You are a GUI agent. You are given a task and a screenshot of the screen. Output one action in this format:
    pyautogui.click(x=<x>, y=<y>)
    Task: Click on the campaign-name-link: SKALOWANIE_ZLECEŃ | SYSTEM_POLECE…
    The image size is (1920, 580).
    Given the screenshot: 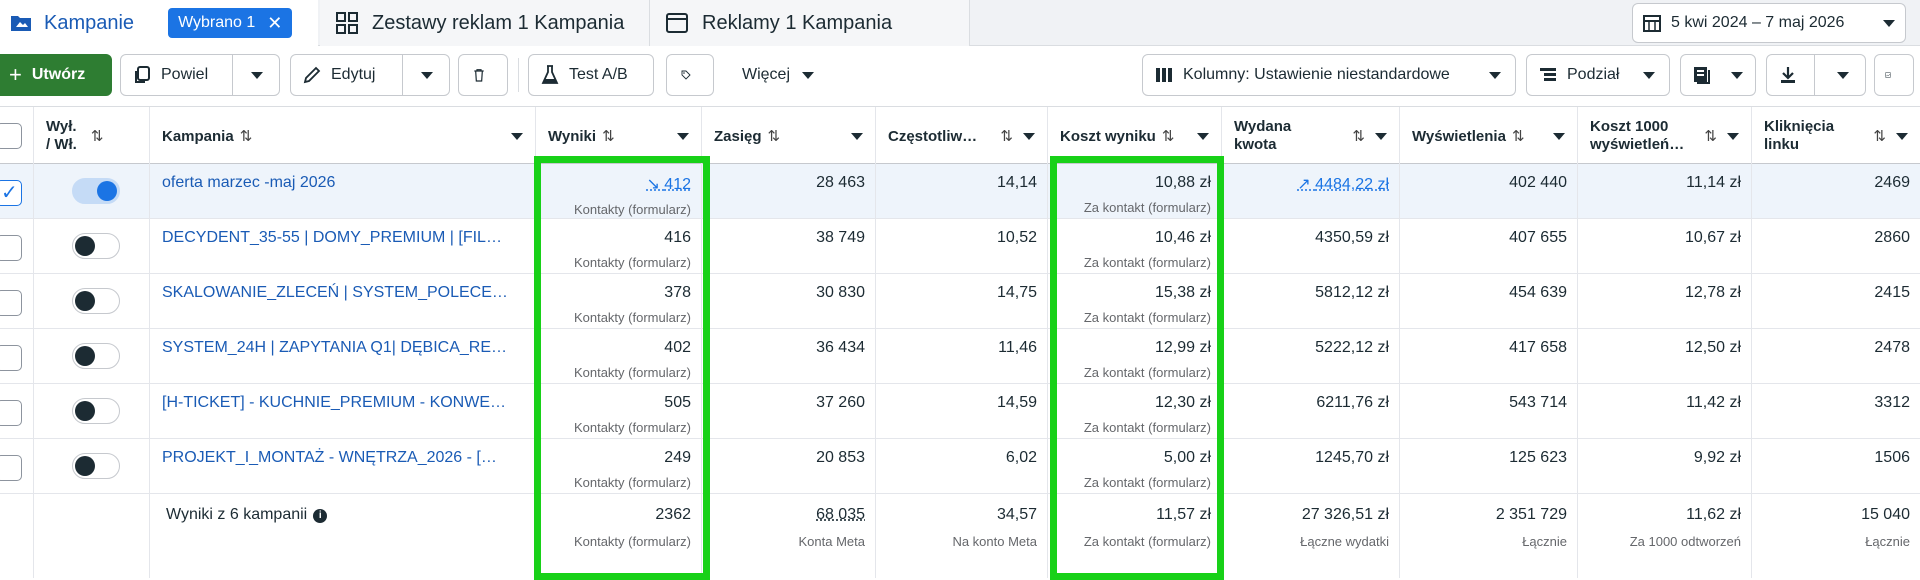 What is the action you would take?
    pyautogui.click(x=343, y=301)
    